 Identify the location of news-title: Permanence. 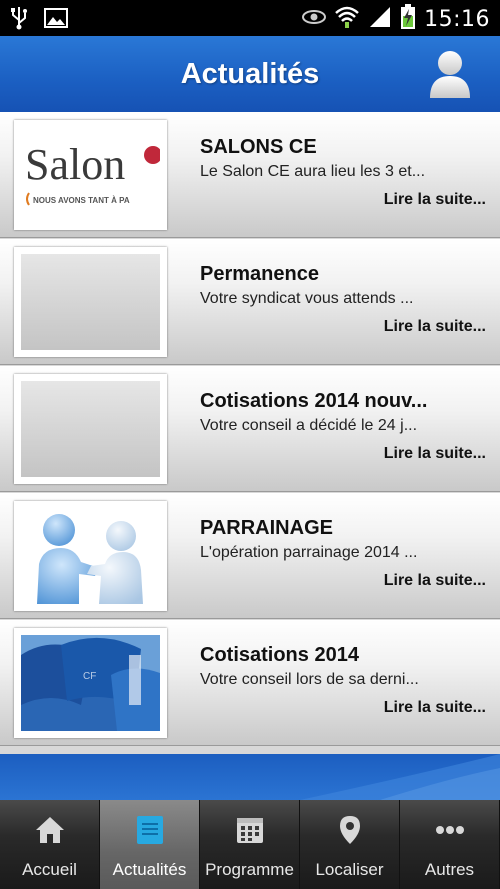
(259, 274).